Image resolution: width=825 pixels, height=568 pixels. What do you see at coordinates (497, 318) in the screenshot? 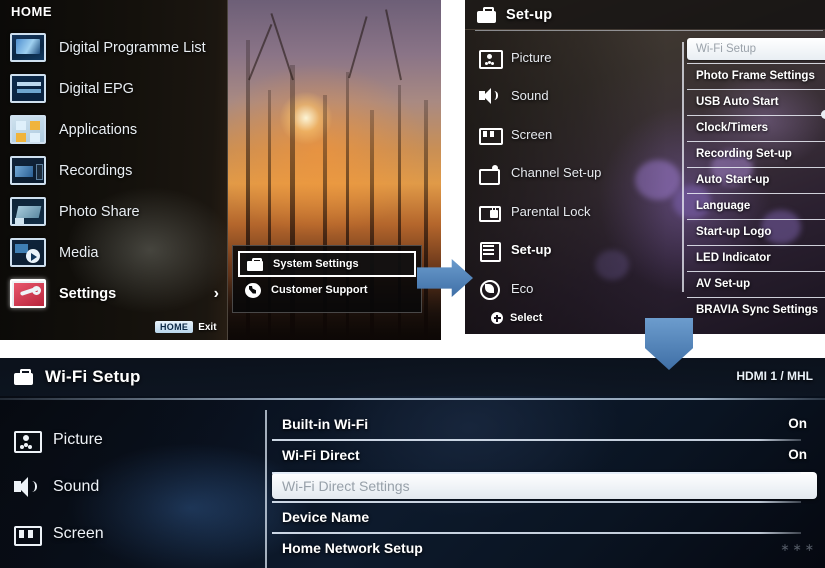
I see `plus-circle-icon` at bounding box center [497, 318].